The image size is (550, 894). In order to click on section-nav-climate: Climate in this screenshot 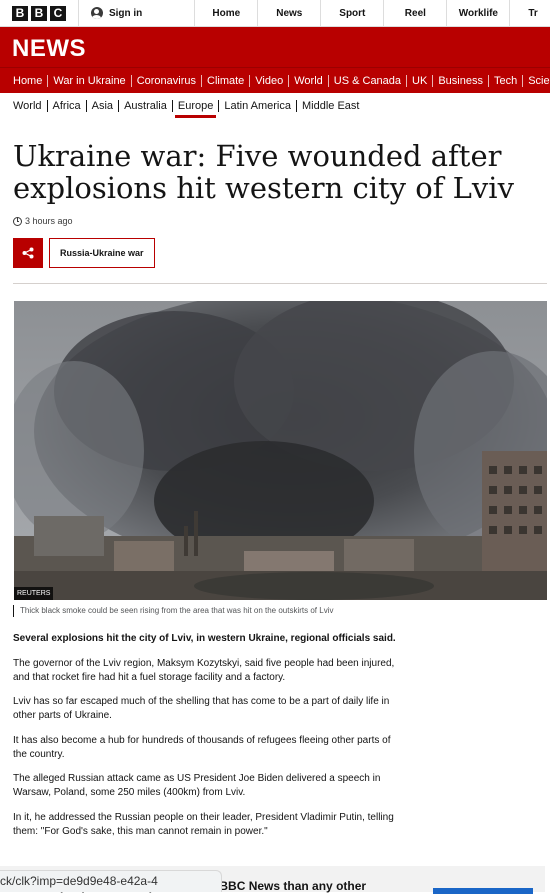, I will do `click(226, 80)`.